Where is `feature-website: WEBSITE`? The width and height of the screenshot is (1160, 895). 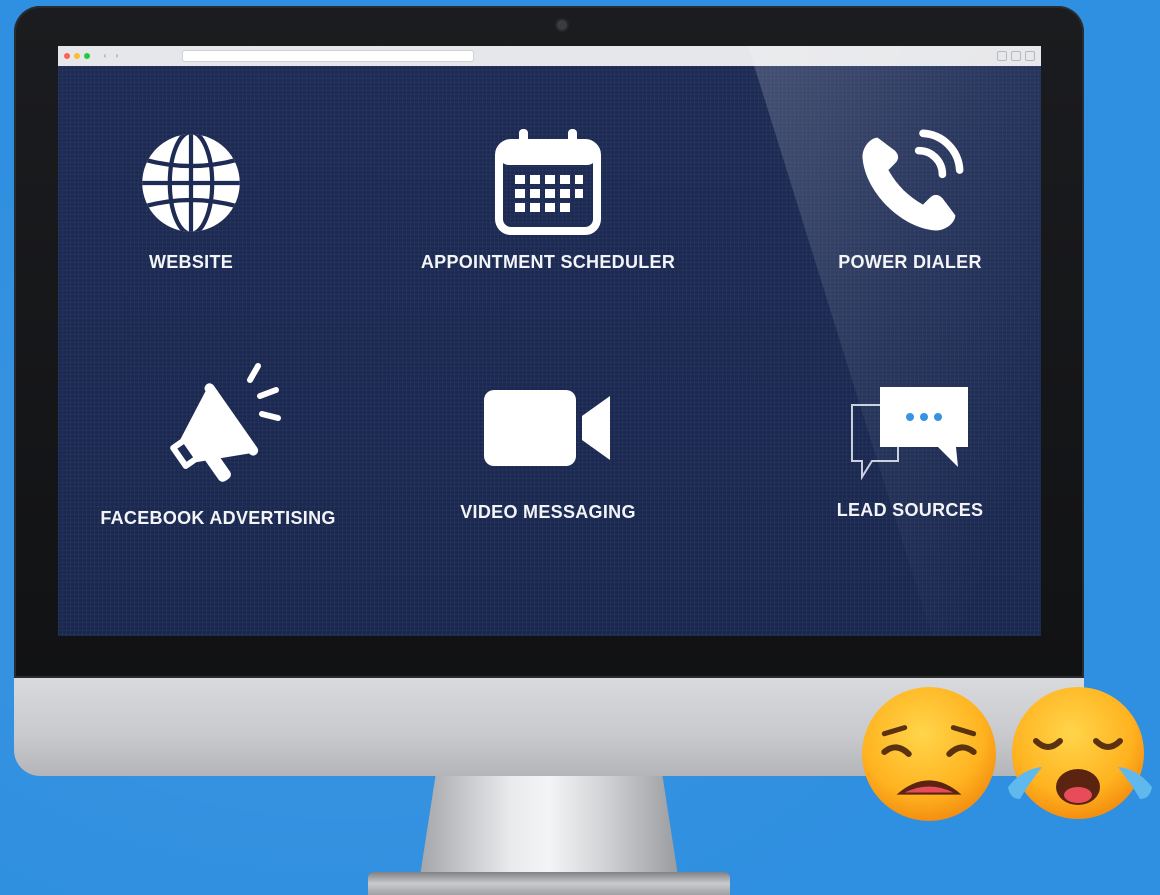 feature-website: WEBSITE is located at coordinates (191, 200).